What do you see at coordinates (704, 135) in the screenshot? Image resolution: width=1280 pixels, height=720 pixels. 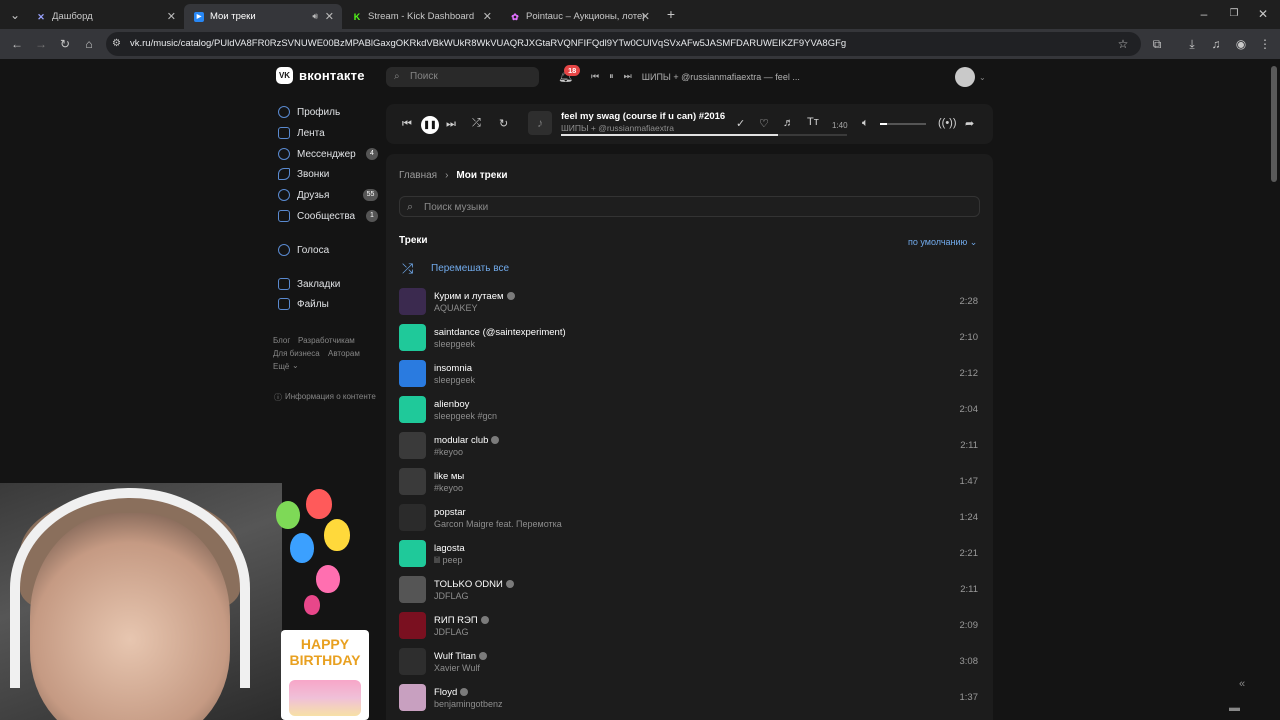 I see `track-progress-bar` at bounding box center [704, 135].